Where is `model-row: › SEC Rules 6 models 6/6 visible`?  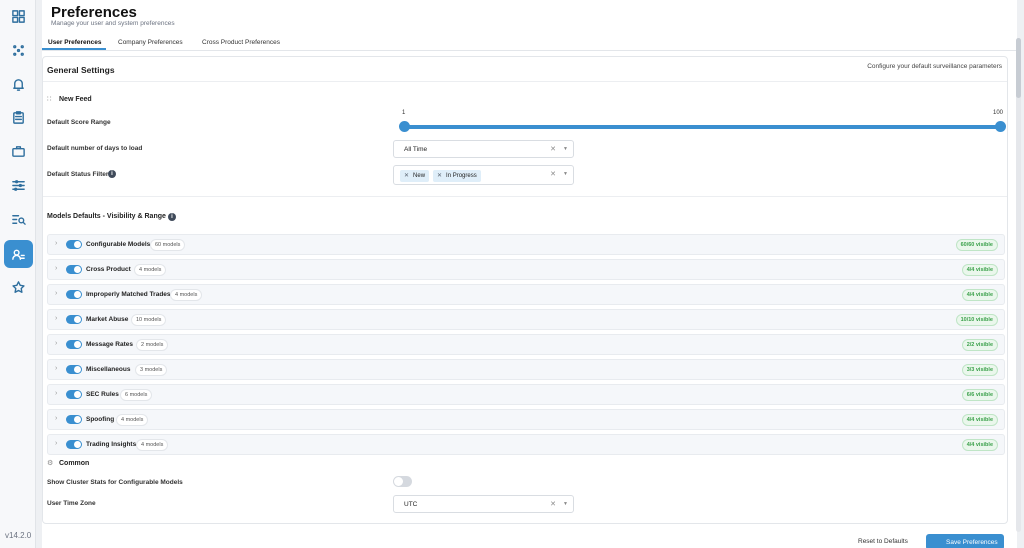
model-row: › SEC Rules 6 models 6/6 visible is located at coordinates (526, 394).